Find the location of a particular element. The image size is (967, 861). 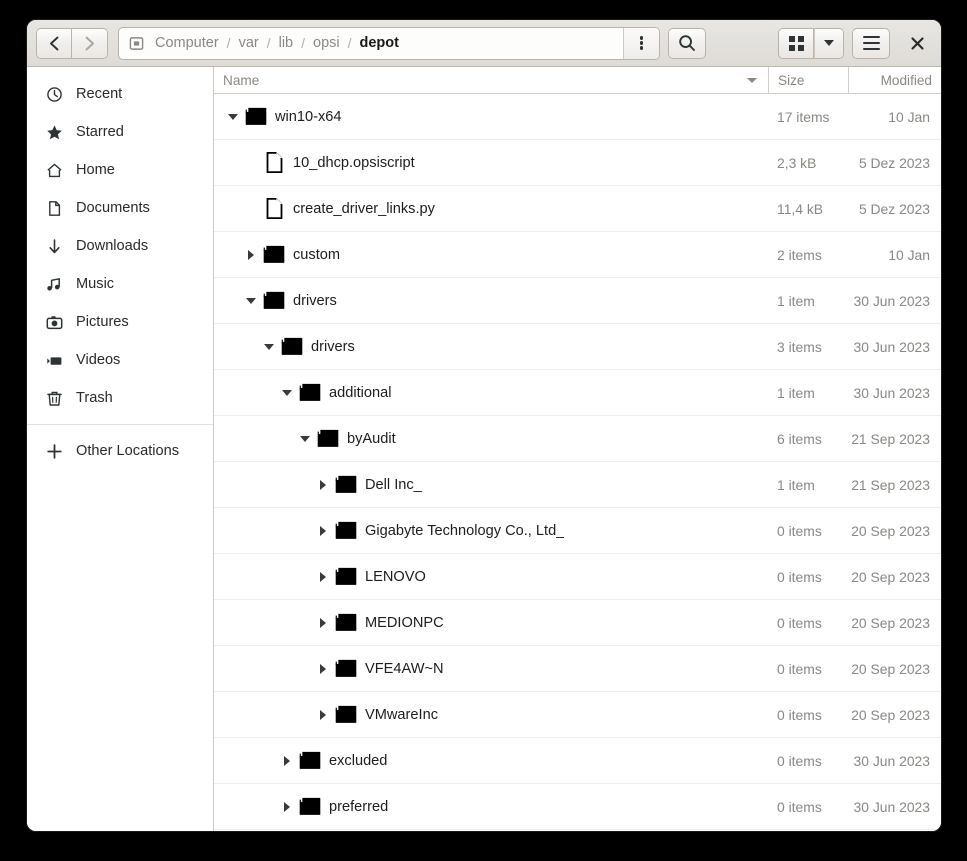

table-row: drivers 3 items 30 Jun 2023 is located at coordinates (577, 347).